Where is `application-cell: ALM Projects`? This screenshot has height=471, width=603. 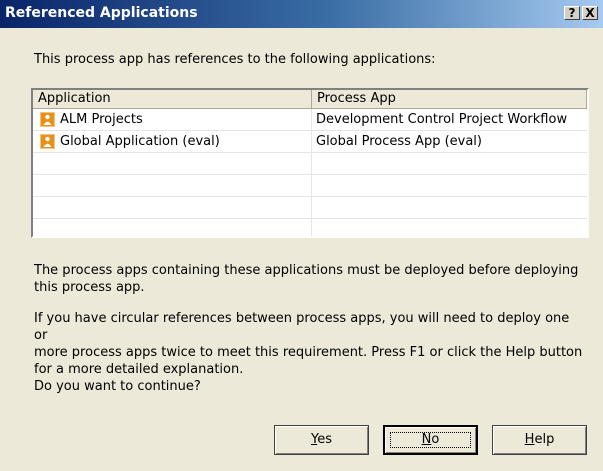
application-cell: ALM Projects is located at coordinates (172, 120).